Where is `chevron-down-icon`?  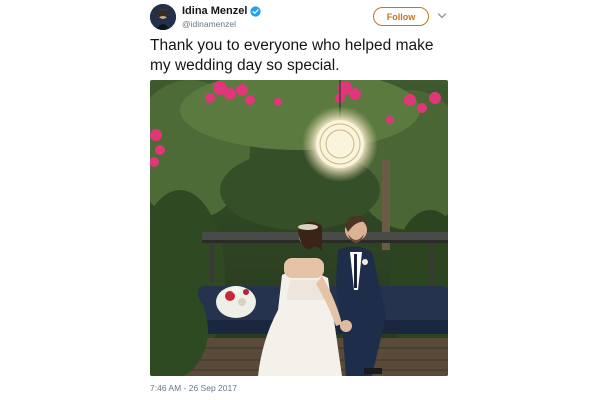
chevron-down-icon is located at coordinates (442, 16).